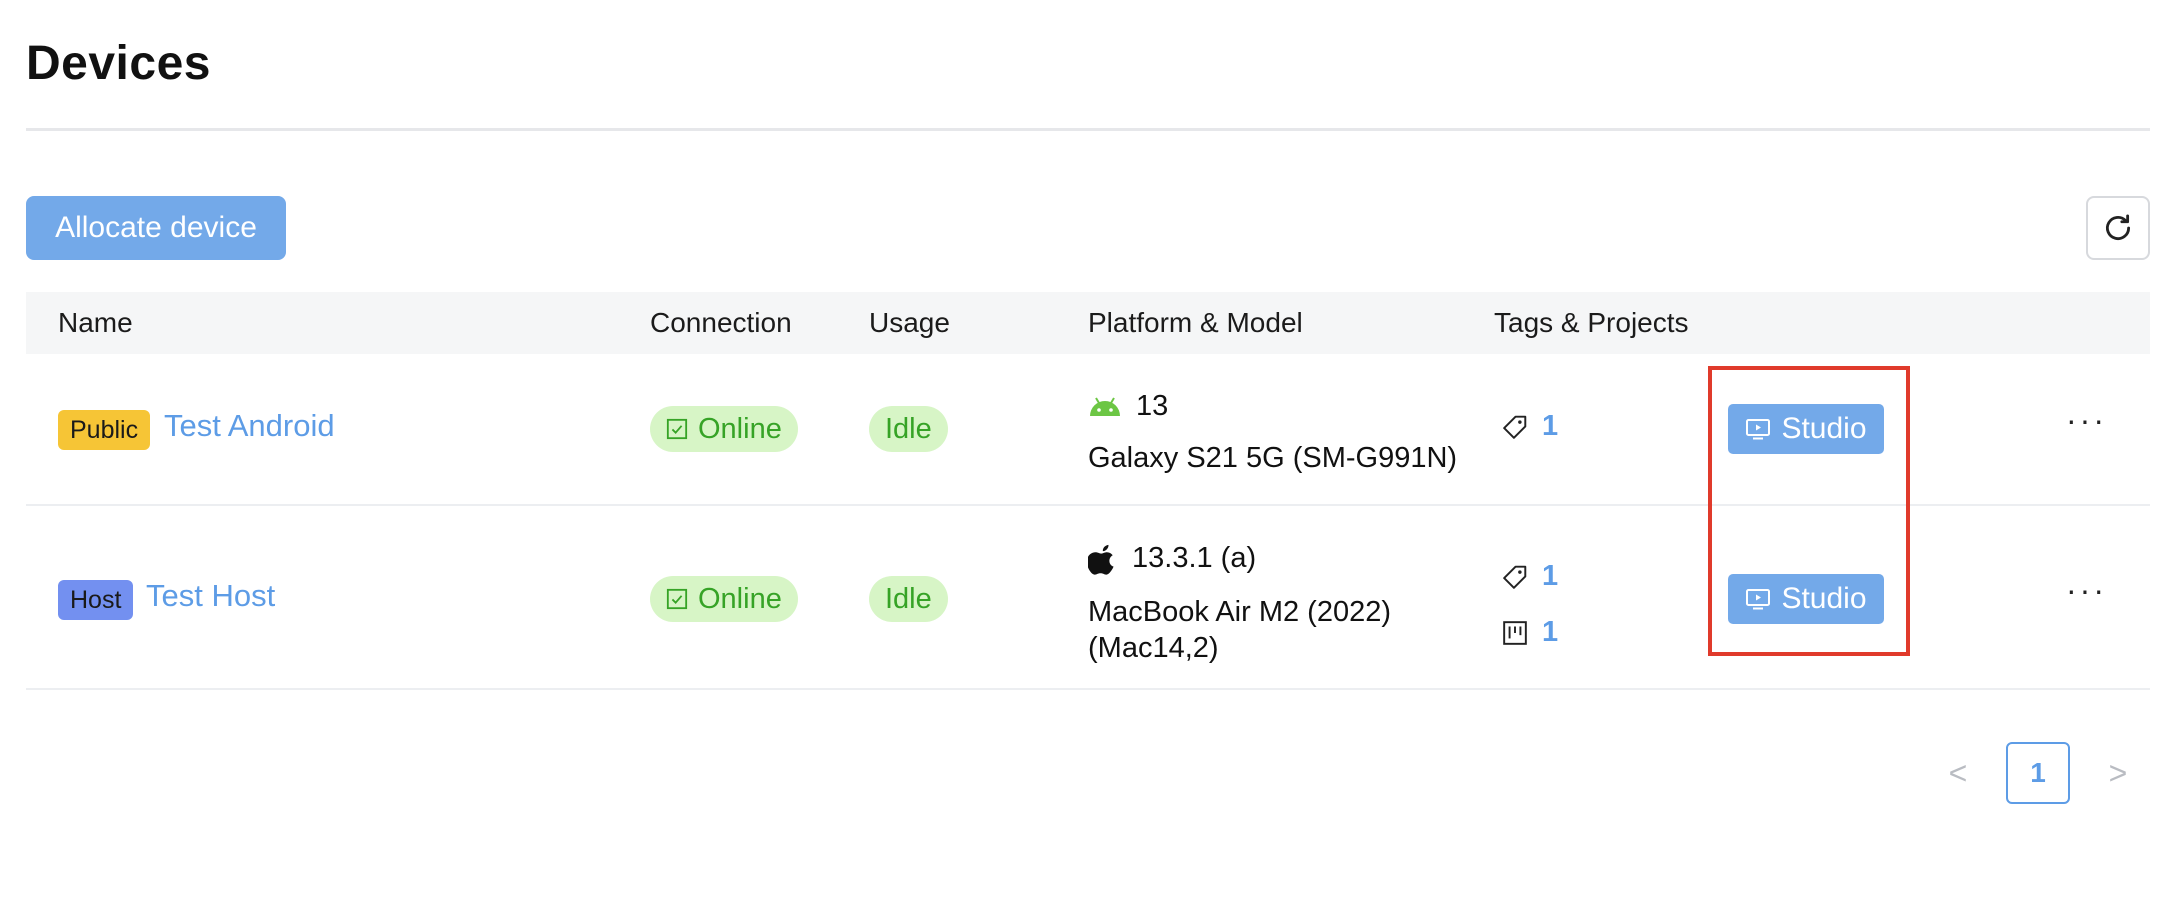 Image resolution: width=2174 pixels, height=898 pixels. Describe the element at coordinates (96, 600) in the screenshot. I see `host-badge: Host` at that location.